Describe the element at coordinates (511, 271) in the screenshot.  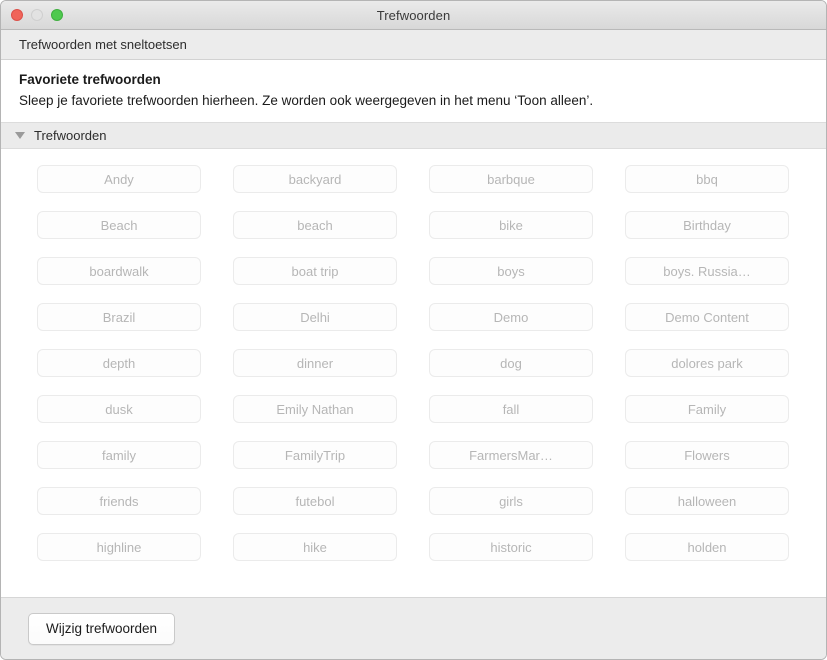
I see `keyword-pill: boys` at that location.